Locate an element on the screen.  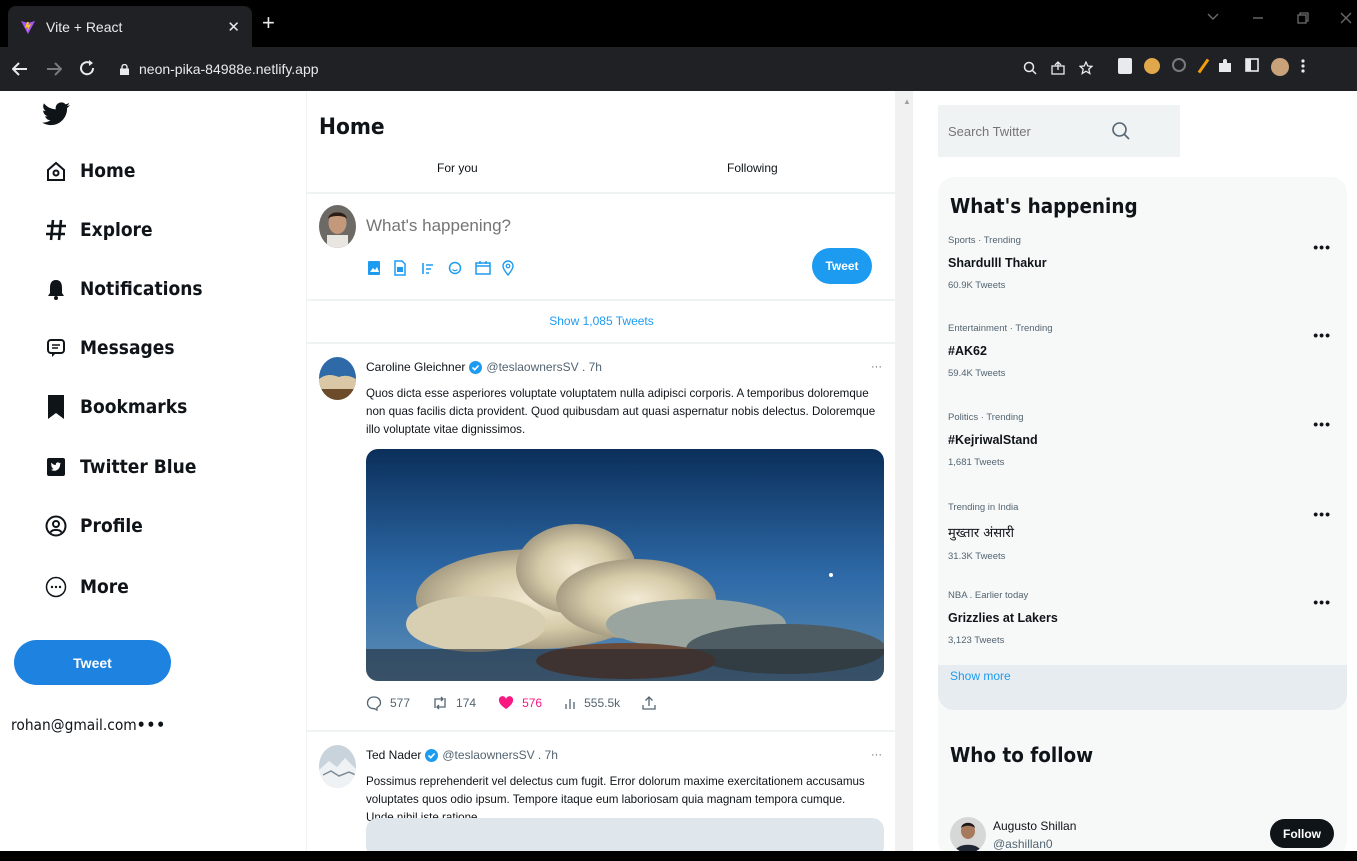
tab-following: Following is located at coordinates (752, 168).